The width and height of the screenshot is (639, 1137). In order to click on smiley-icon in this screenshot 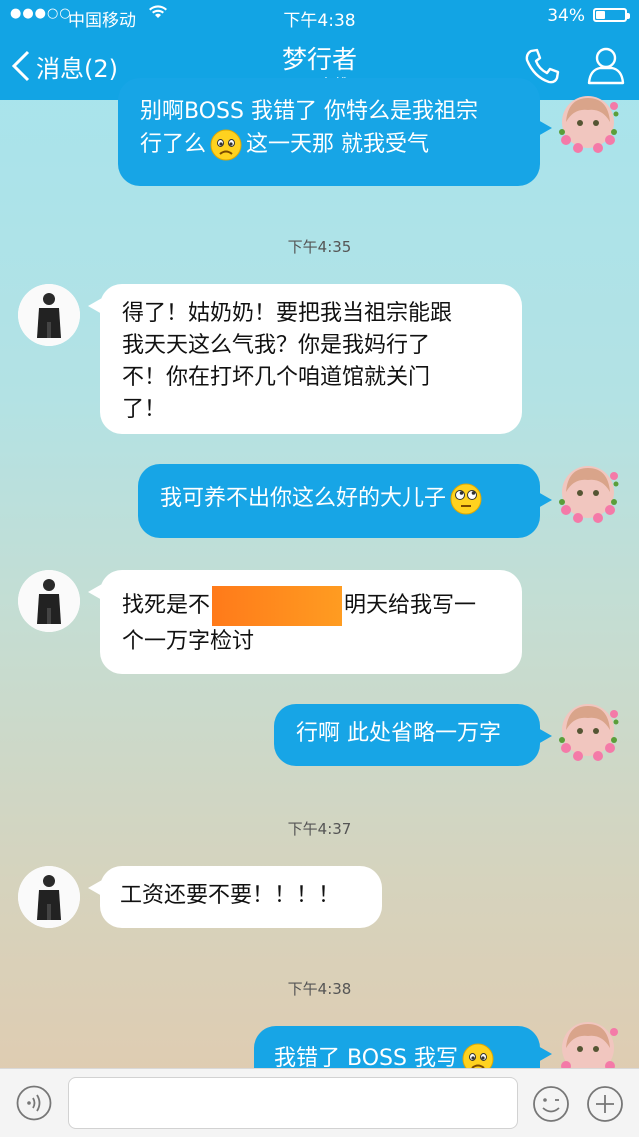, I will do `click(551, 1104)`.